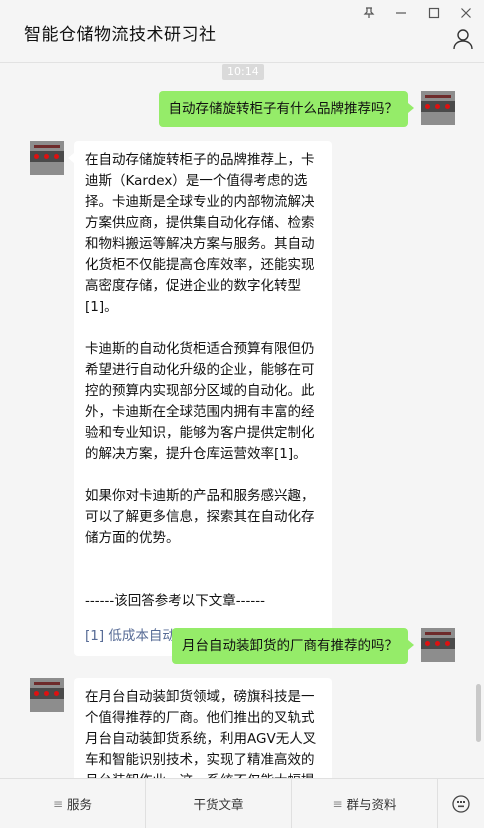  Describe the element at coordinates (290, 646) in the screenshot. I see `message-text: 月台自动装卸货的厂商有推荐的吗？` at that location.